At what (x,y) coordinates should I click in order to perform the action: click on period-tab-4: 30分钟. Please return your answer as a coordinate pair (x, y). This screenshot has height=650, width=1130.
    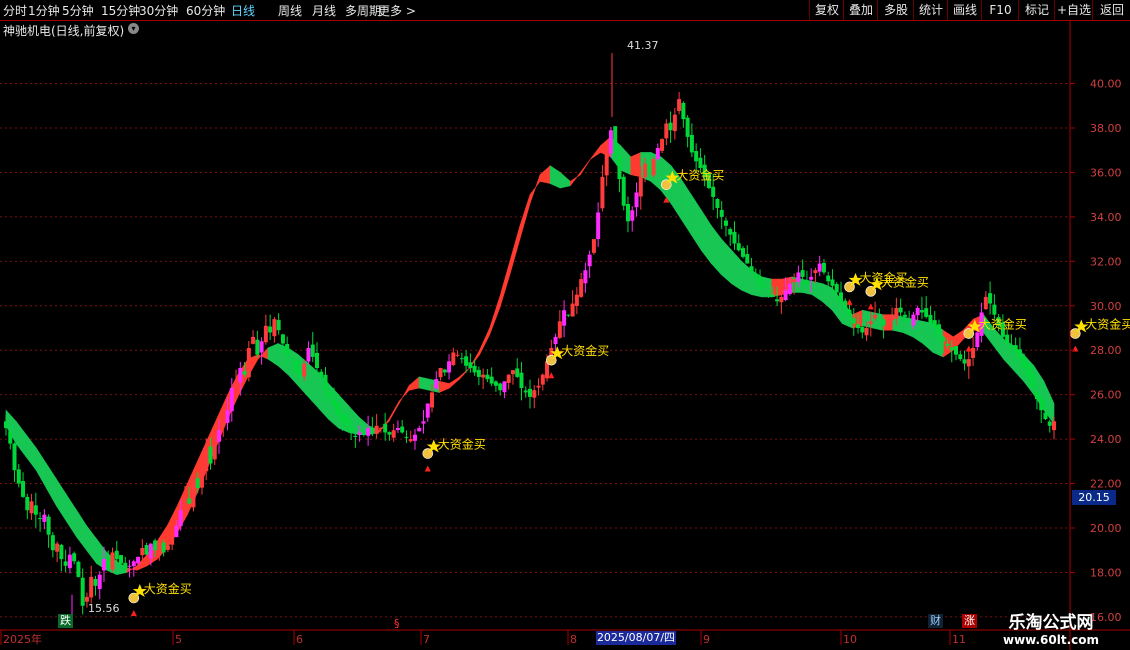
    Looking at the image, I should click on (158, 10).